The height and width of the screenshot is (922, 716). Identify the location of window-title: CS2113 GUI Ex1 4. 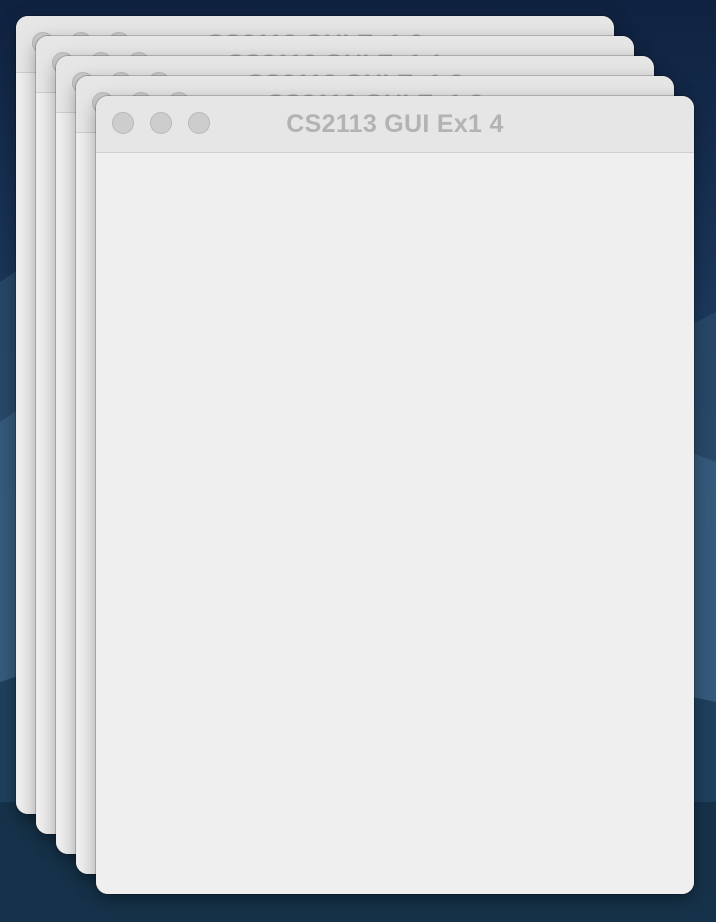
(395, 123).